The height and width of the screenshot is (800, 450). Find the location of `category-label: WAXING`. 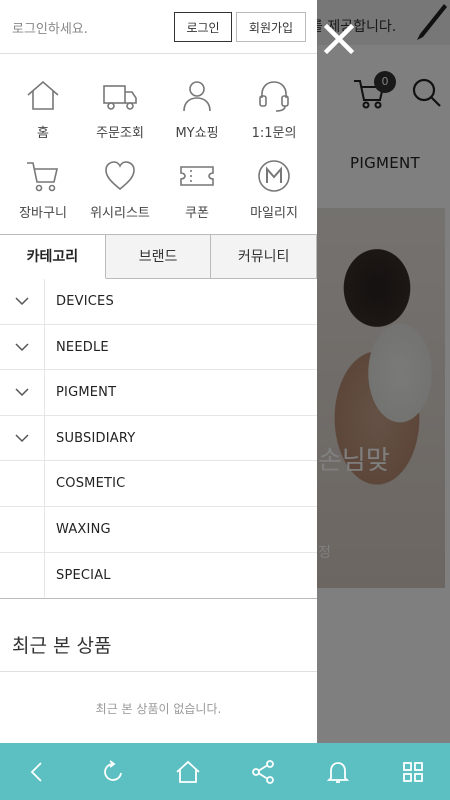

category-label: WAXING is located at coordinates (83, 529).